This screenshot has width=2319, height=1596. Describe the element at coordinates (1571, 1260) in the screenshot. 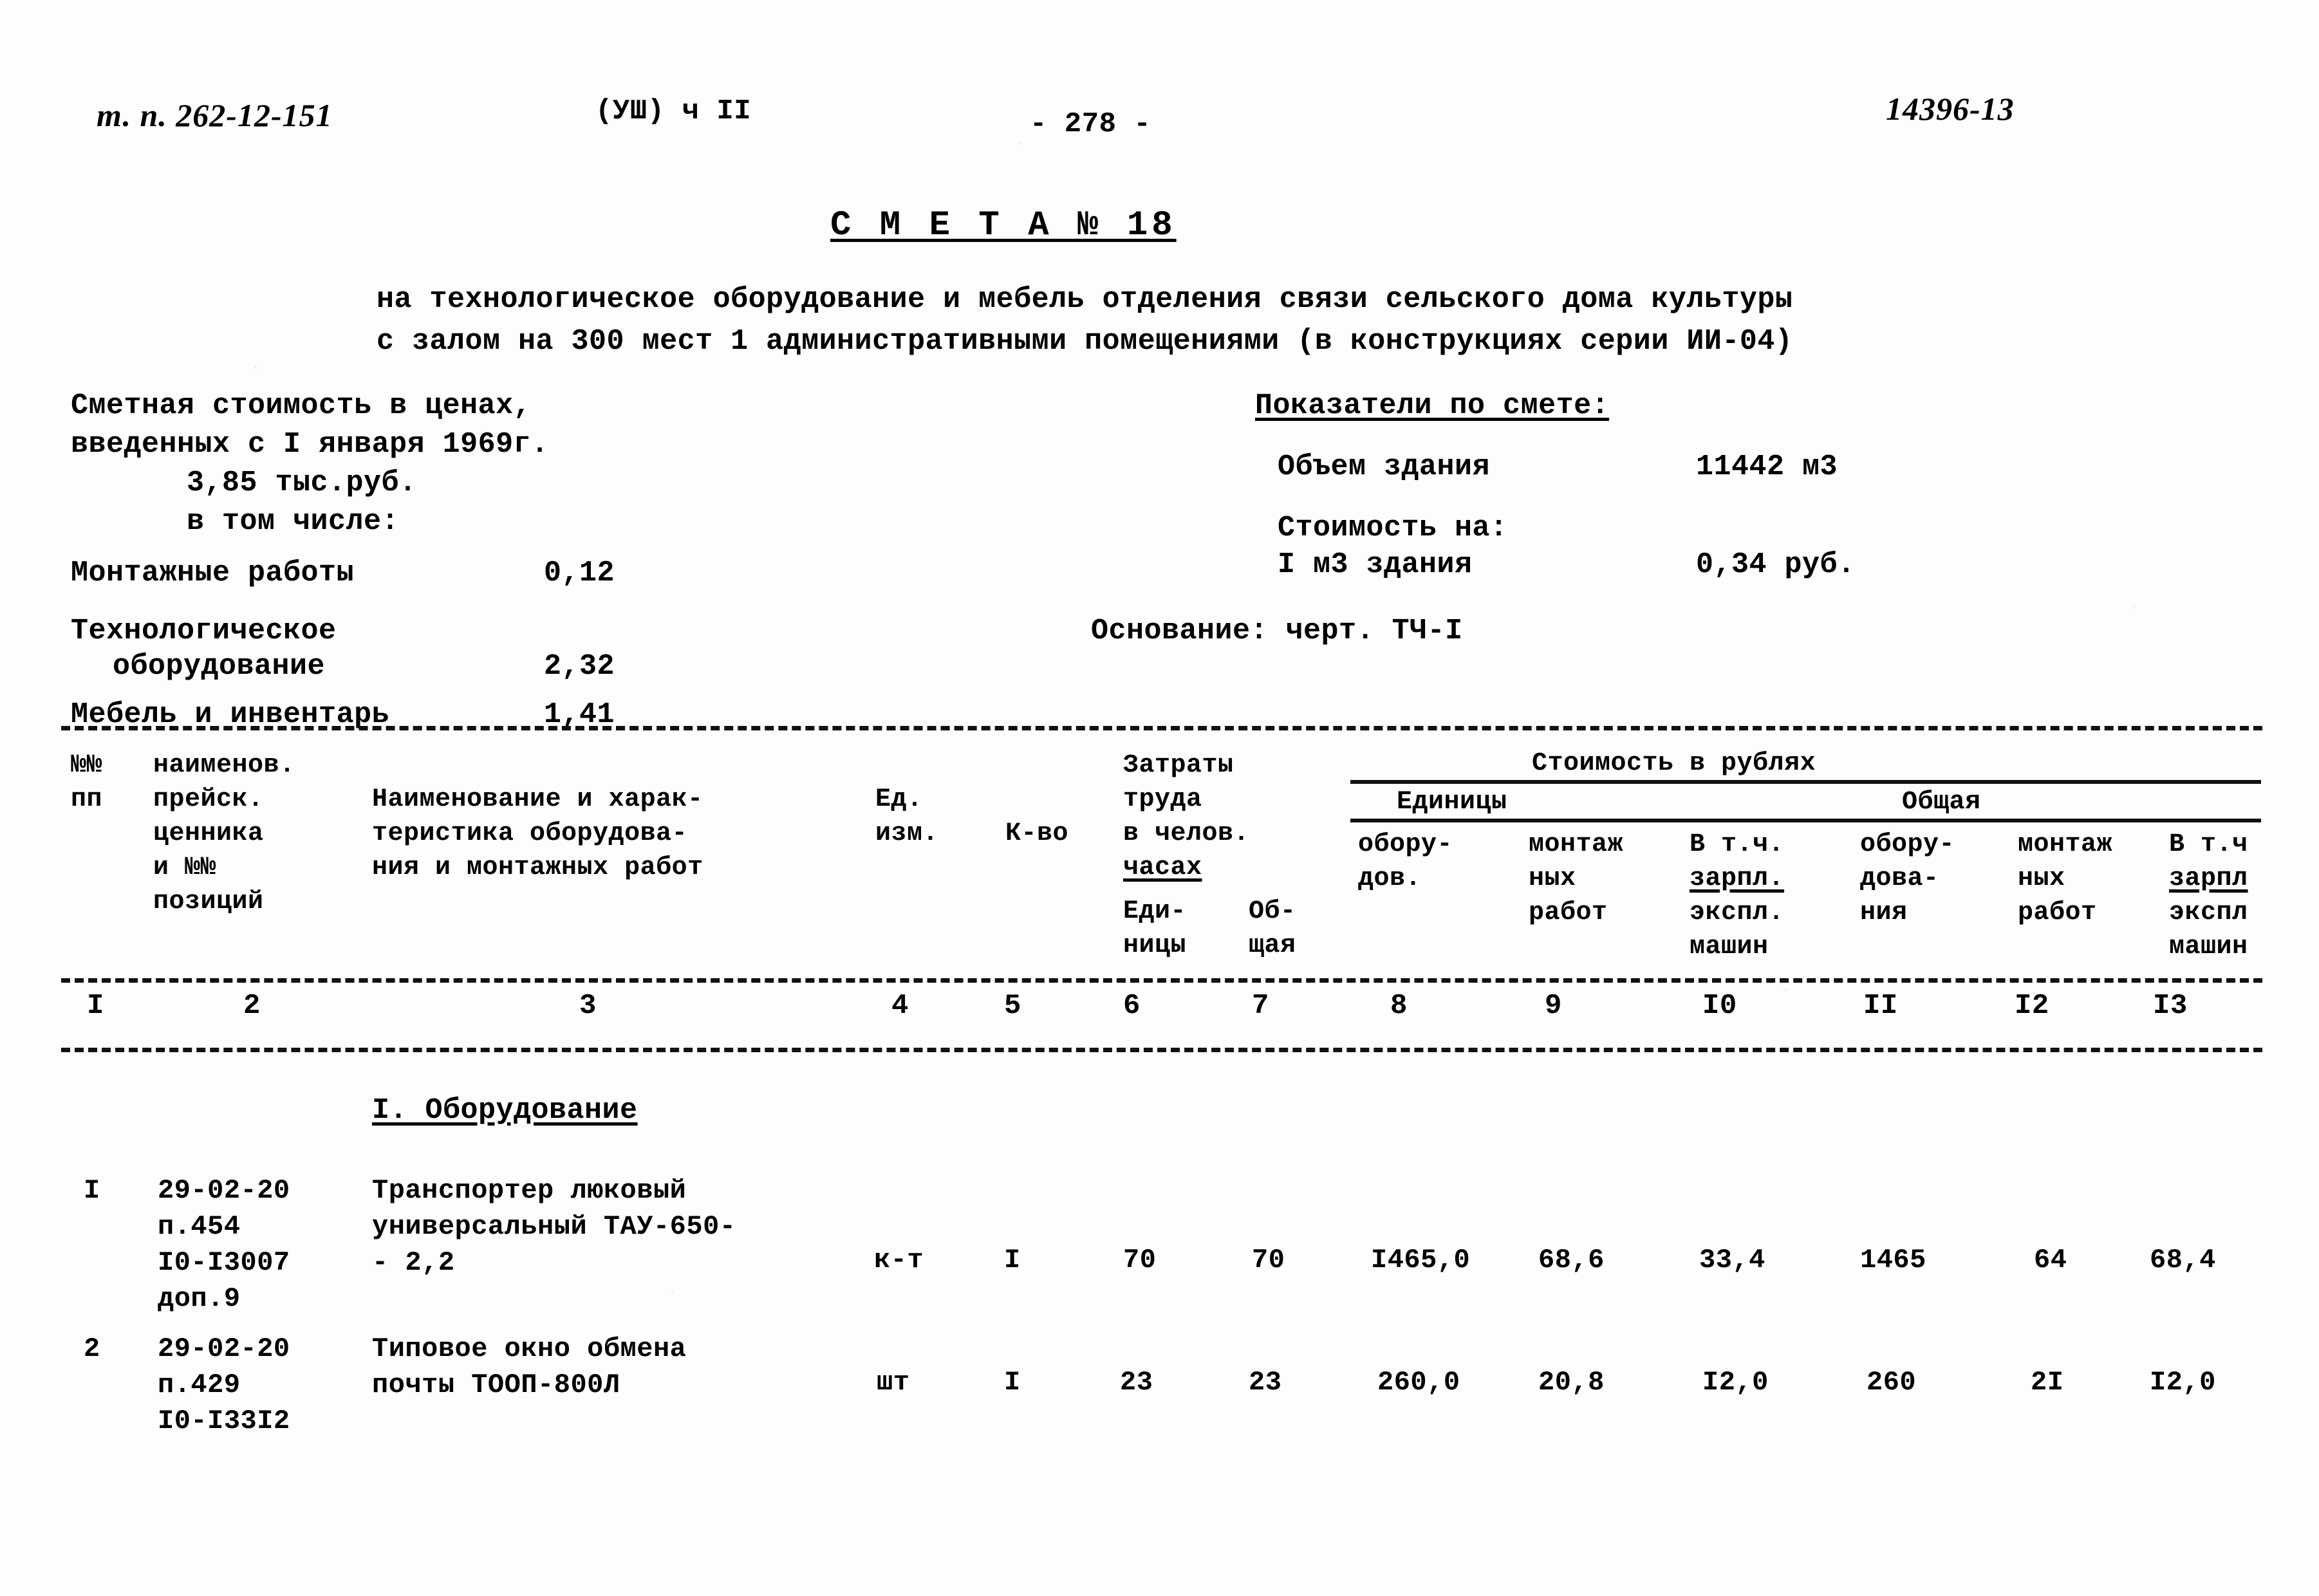

I see `row1-cost-unit-install: 68,6` at that location.